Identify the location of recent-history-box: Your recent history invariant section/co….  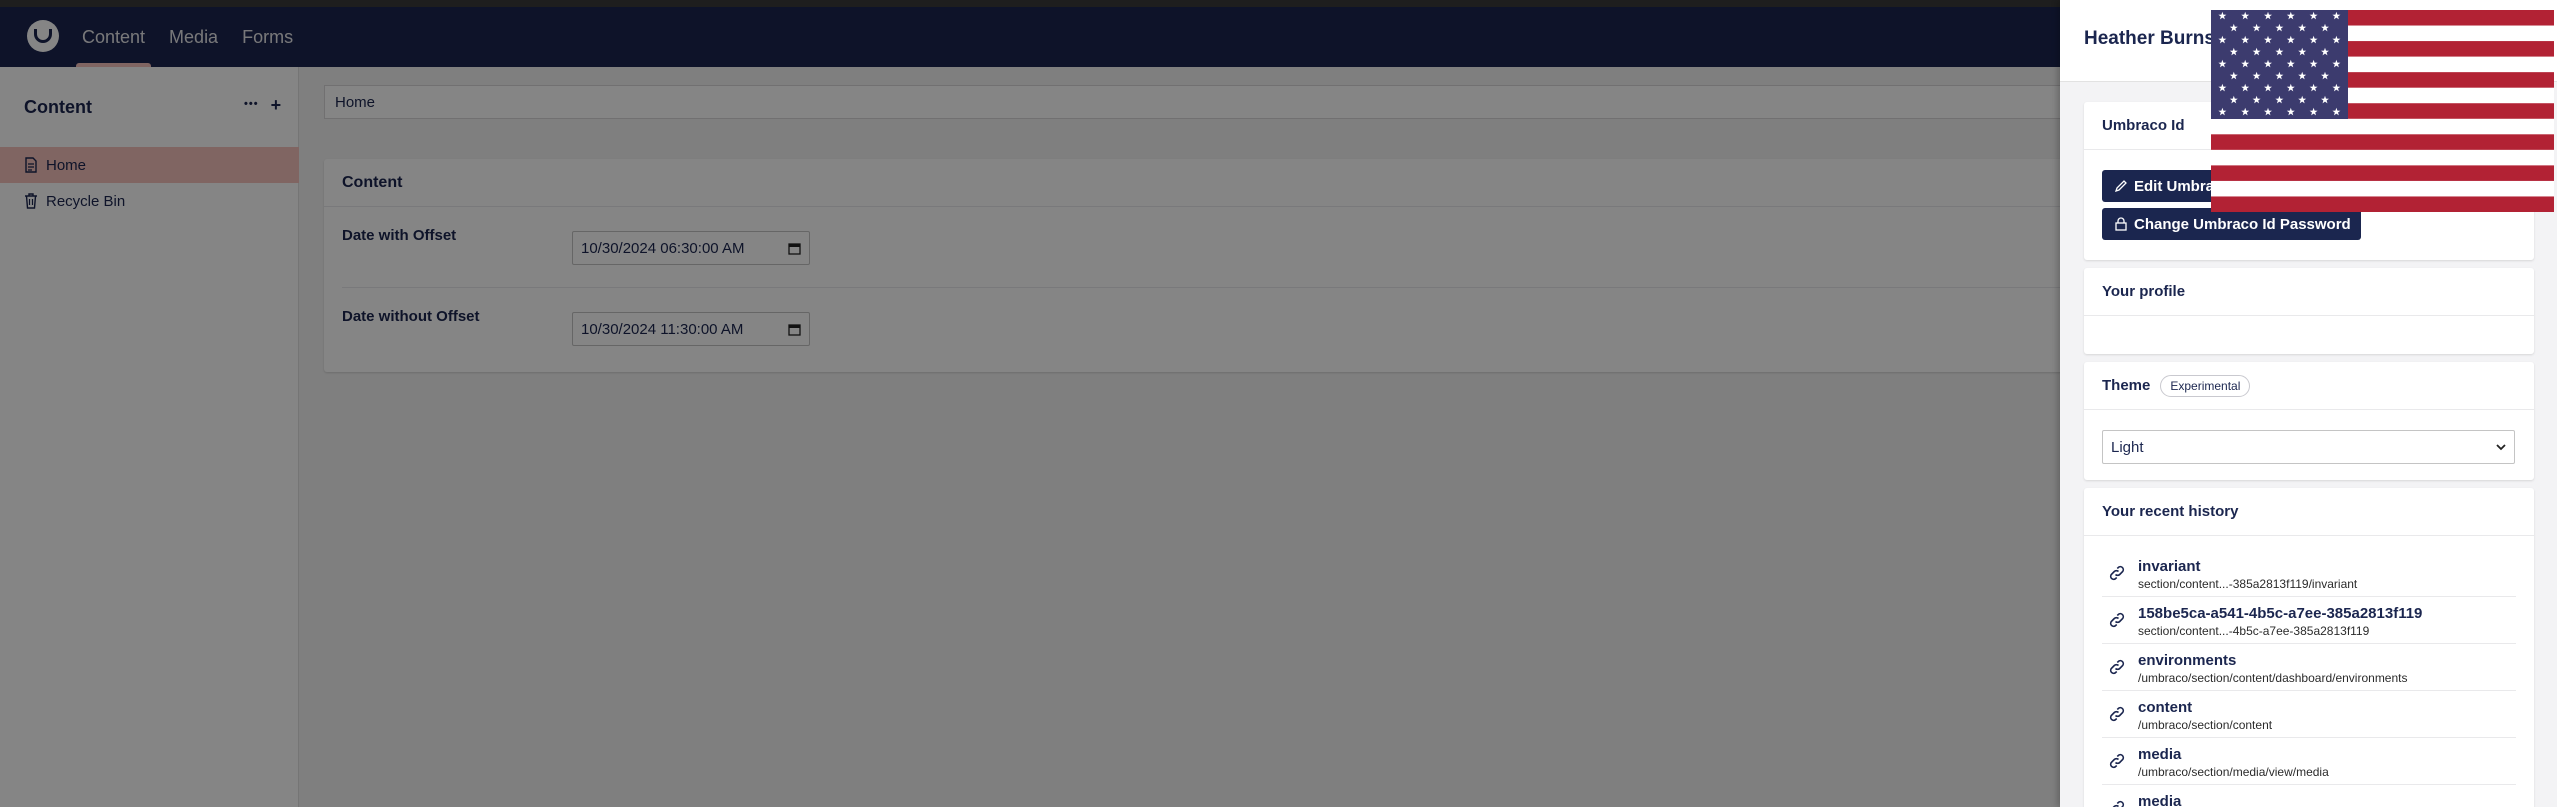
(2309, 647).